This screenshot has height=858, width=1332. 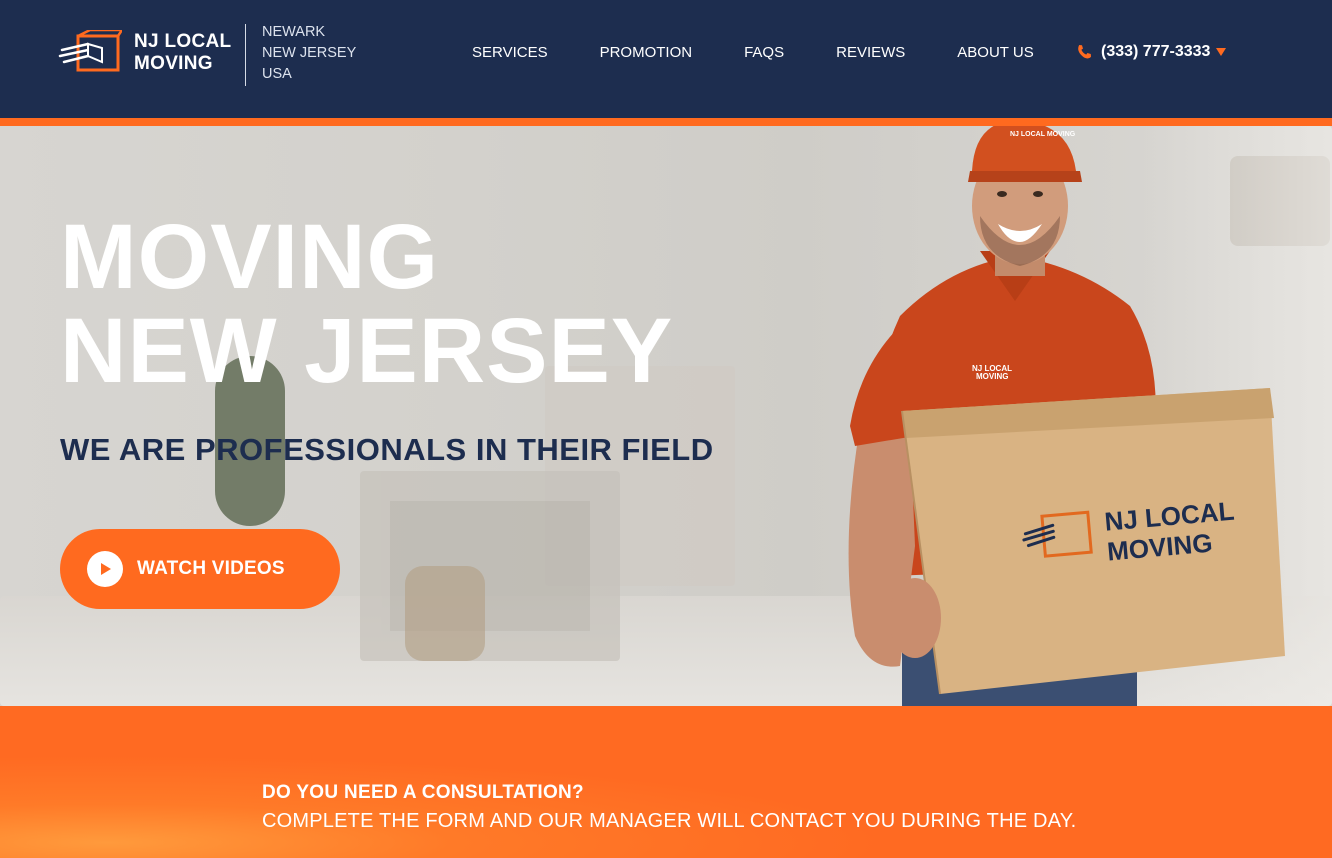 I want to click on main-nav: SERVICES PROMOTION FAQS REVIEWS ABOUT US, so click(x=779, y=52).